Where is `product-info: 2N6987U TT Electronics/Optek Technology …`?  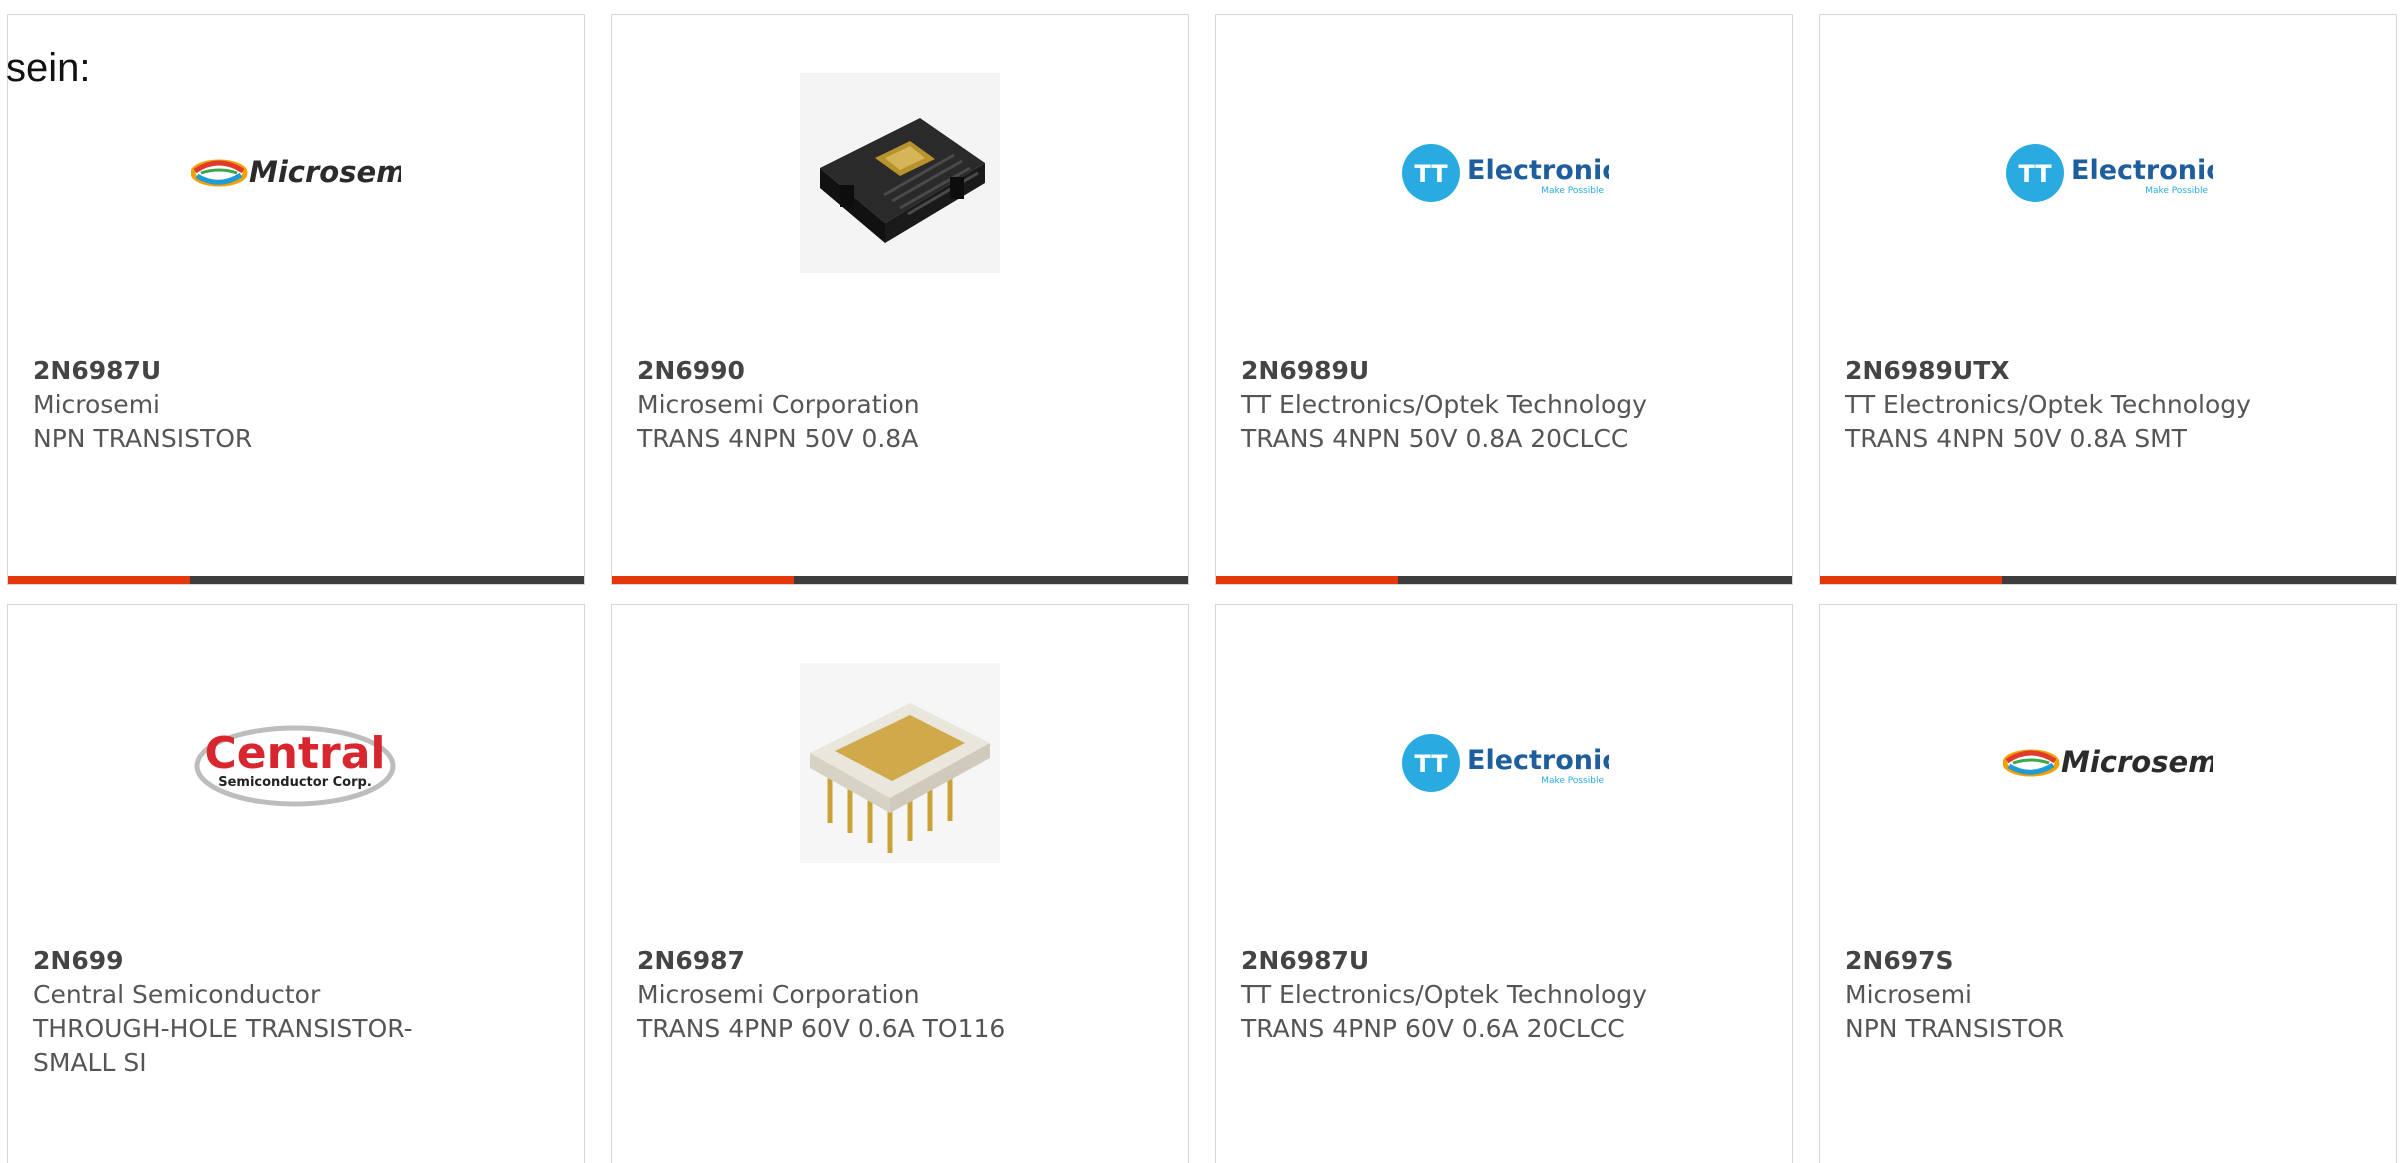
product-info: 2N6987U TT Electronics/Optek Technology … is located at coordinates (1504, 995).